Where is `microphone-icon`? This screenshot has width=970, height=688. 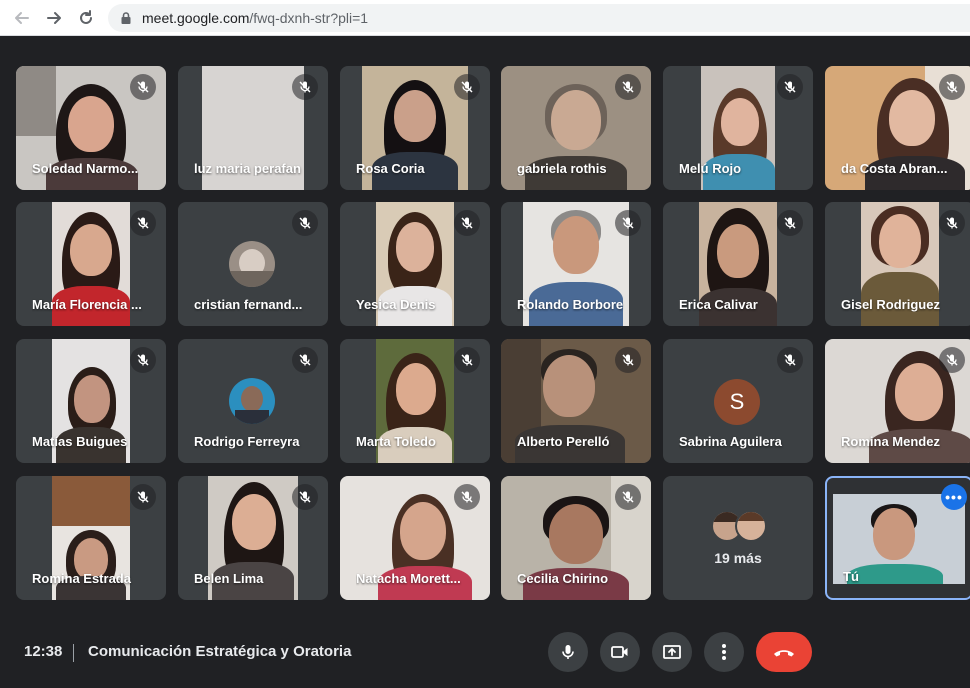
microphone-icon is located at coordinates (568, 652).